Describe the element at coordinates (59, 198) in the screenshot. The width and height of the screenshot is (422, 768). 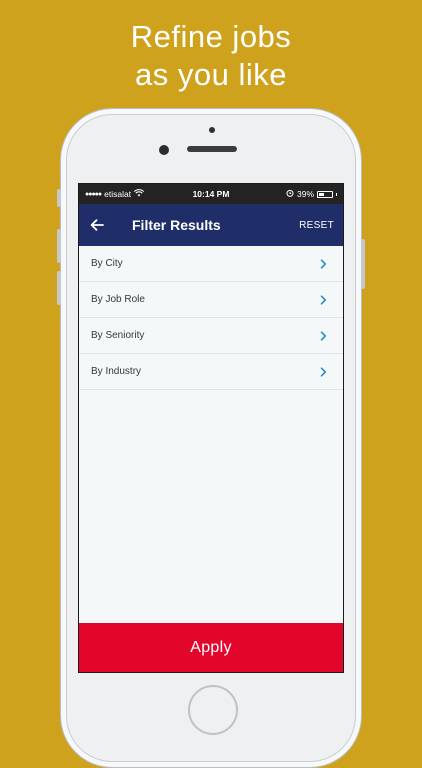
I see `mute-switch` at that location.